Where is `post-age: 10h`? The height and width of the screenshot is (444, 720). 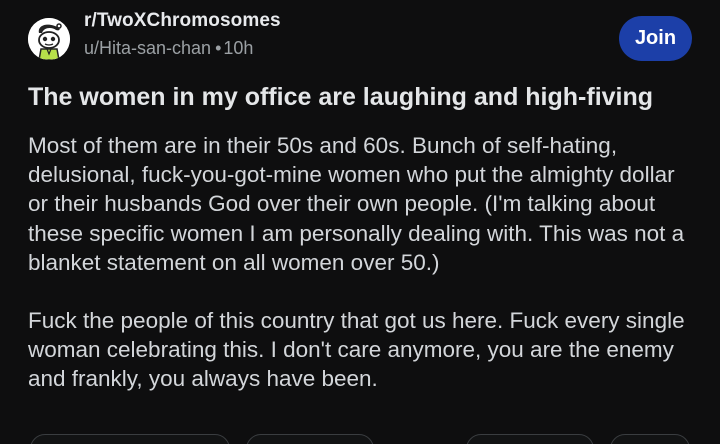
post-age: 10h is located at coordinates (238, 48).